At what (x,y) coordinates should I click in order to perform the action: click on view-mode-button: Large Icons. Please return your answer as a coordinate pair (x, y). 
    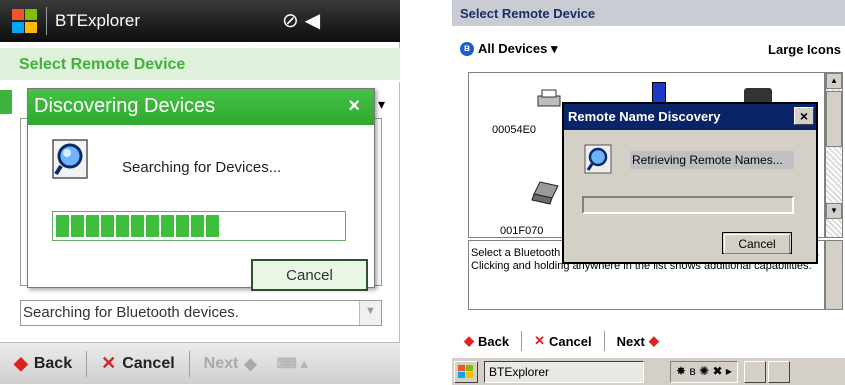
    Looking at the image, I should click on (804, 49).